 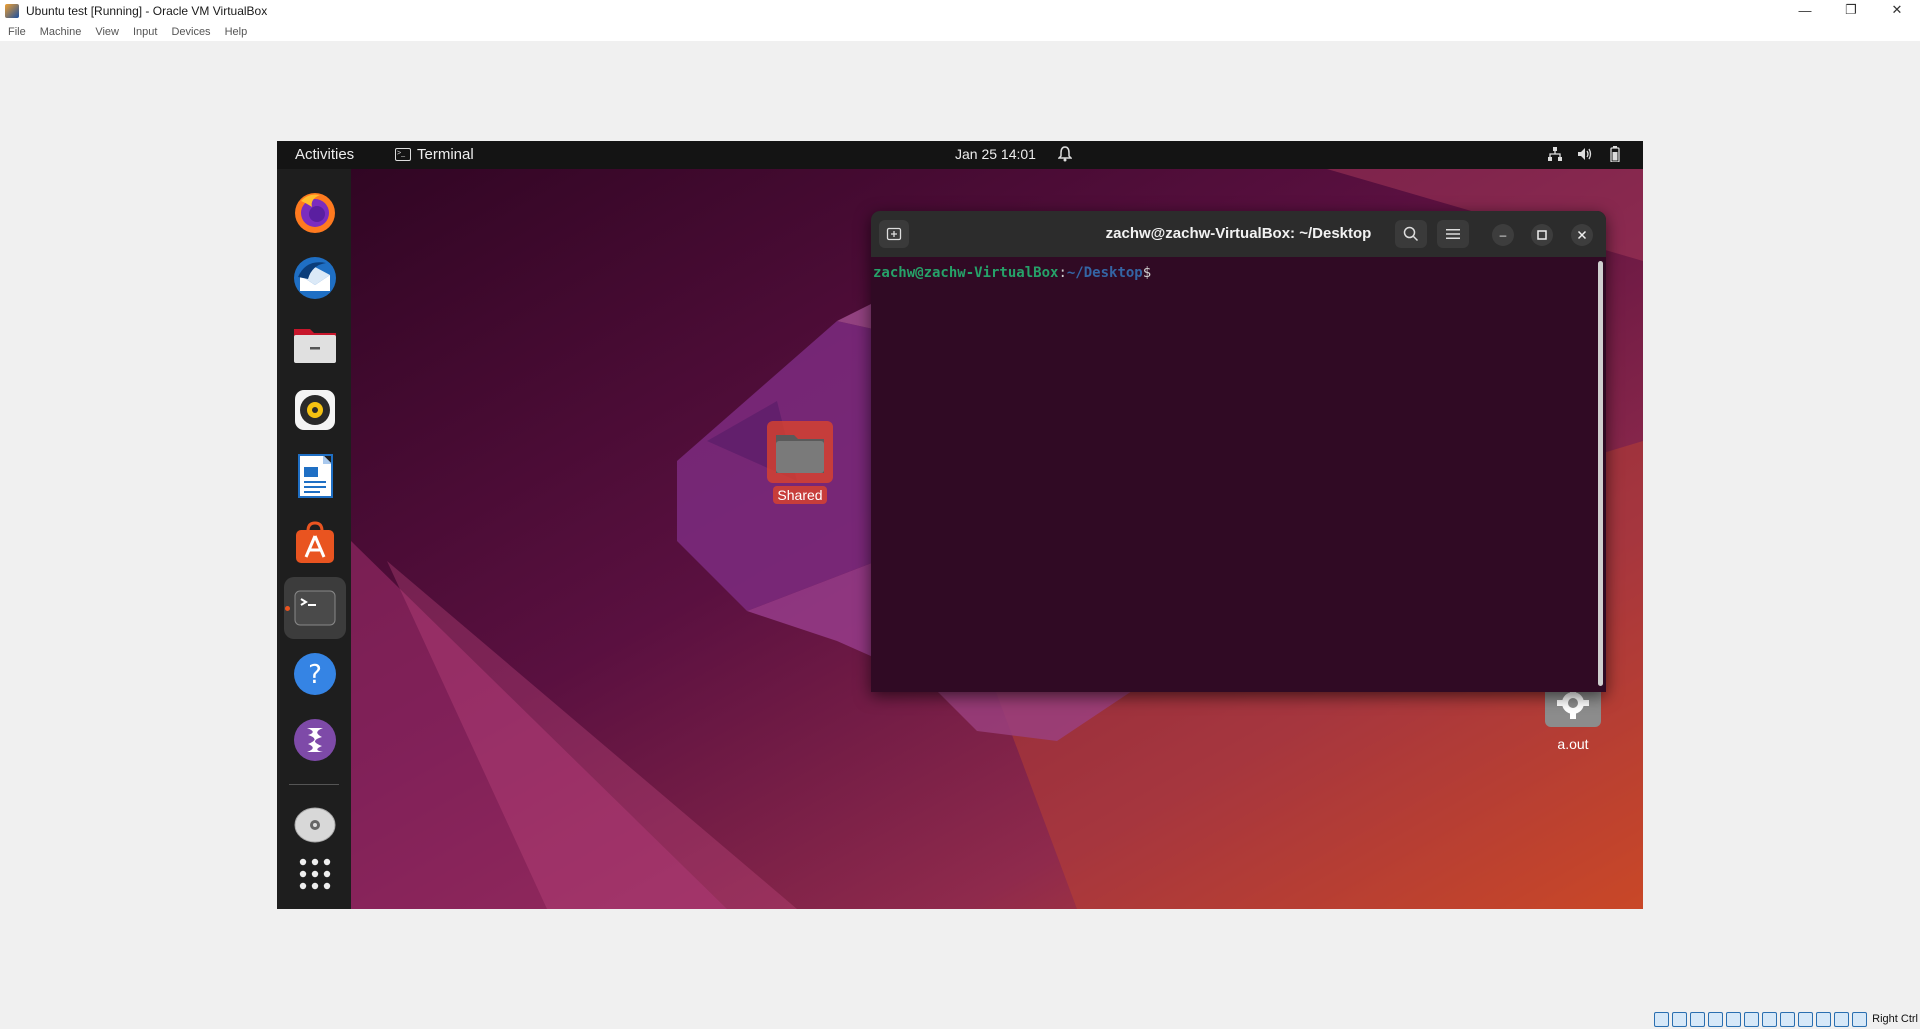 What do you see at coordinates (1662, 1019) in the screenshot?
I see `hard-disk-icon` at bounding box center [1662, 1019].